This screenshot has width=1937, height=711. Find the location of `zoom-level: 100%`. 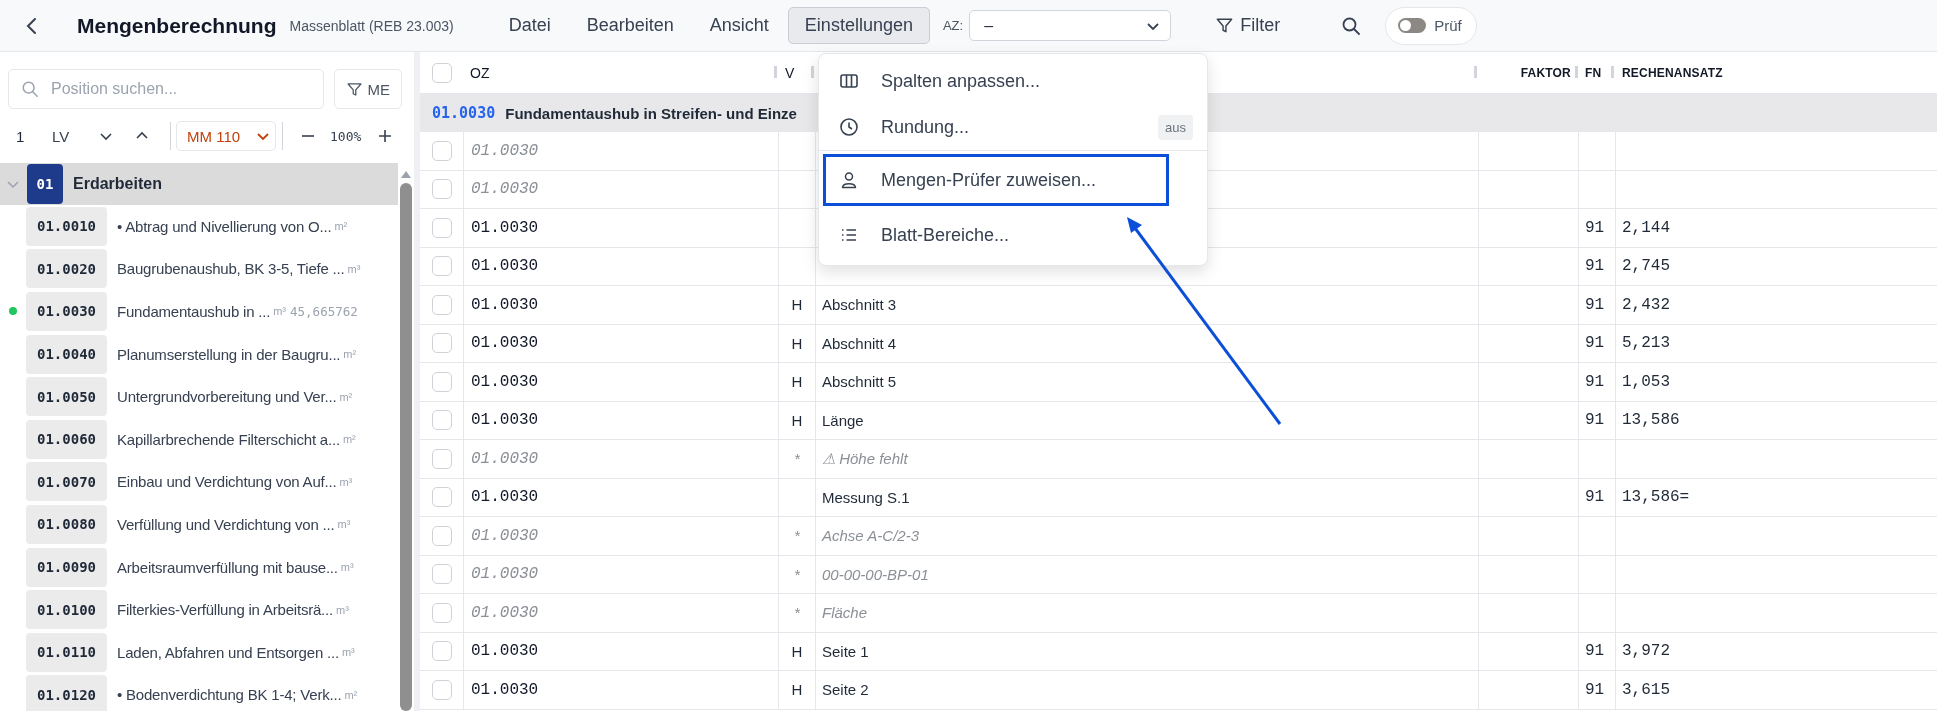

zoom-level: 100% is located at coordinates (346, 136).